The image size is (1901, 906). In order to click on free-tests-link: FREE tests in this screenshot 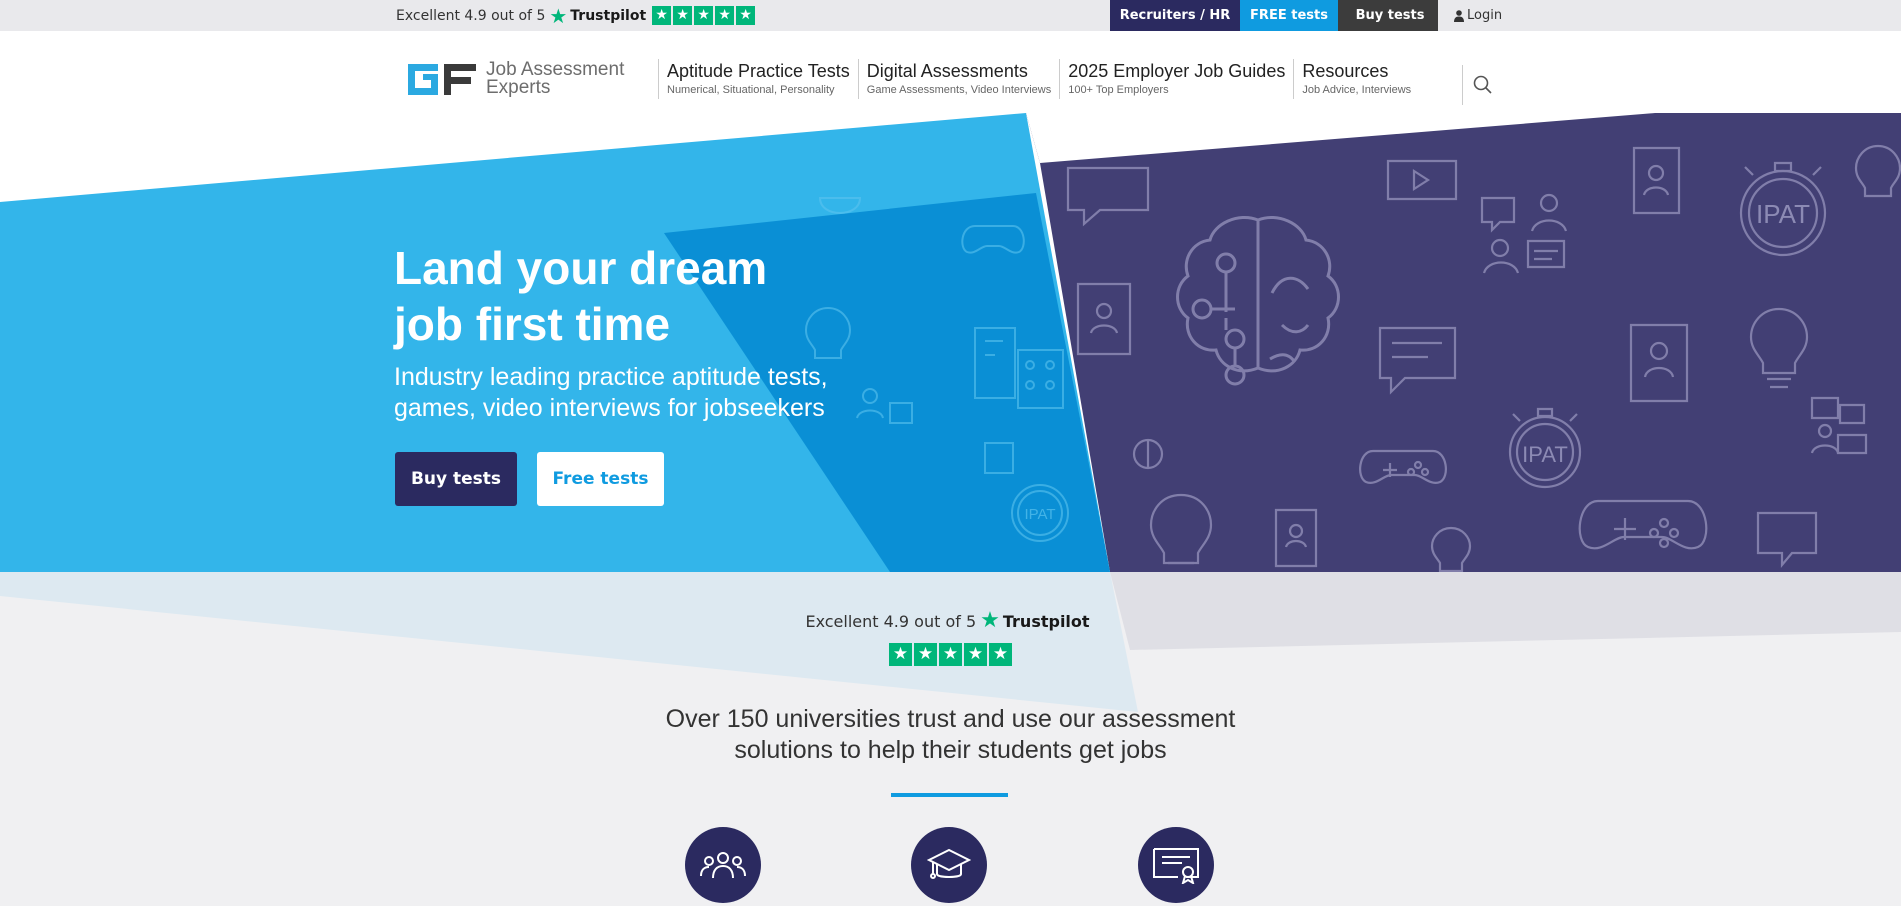, I will do `click(1289, 15)`.